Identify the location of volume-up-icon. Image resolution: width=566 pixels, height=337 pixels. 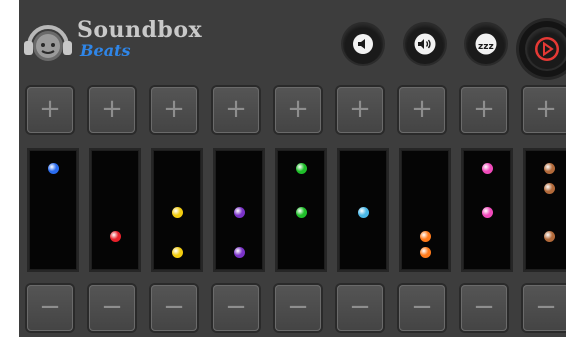
(425, 44).